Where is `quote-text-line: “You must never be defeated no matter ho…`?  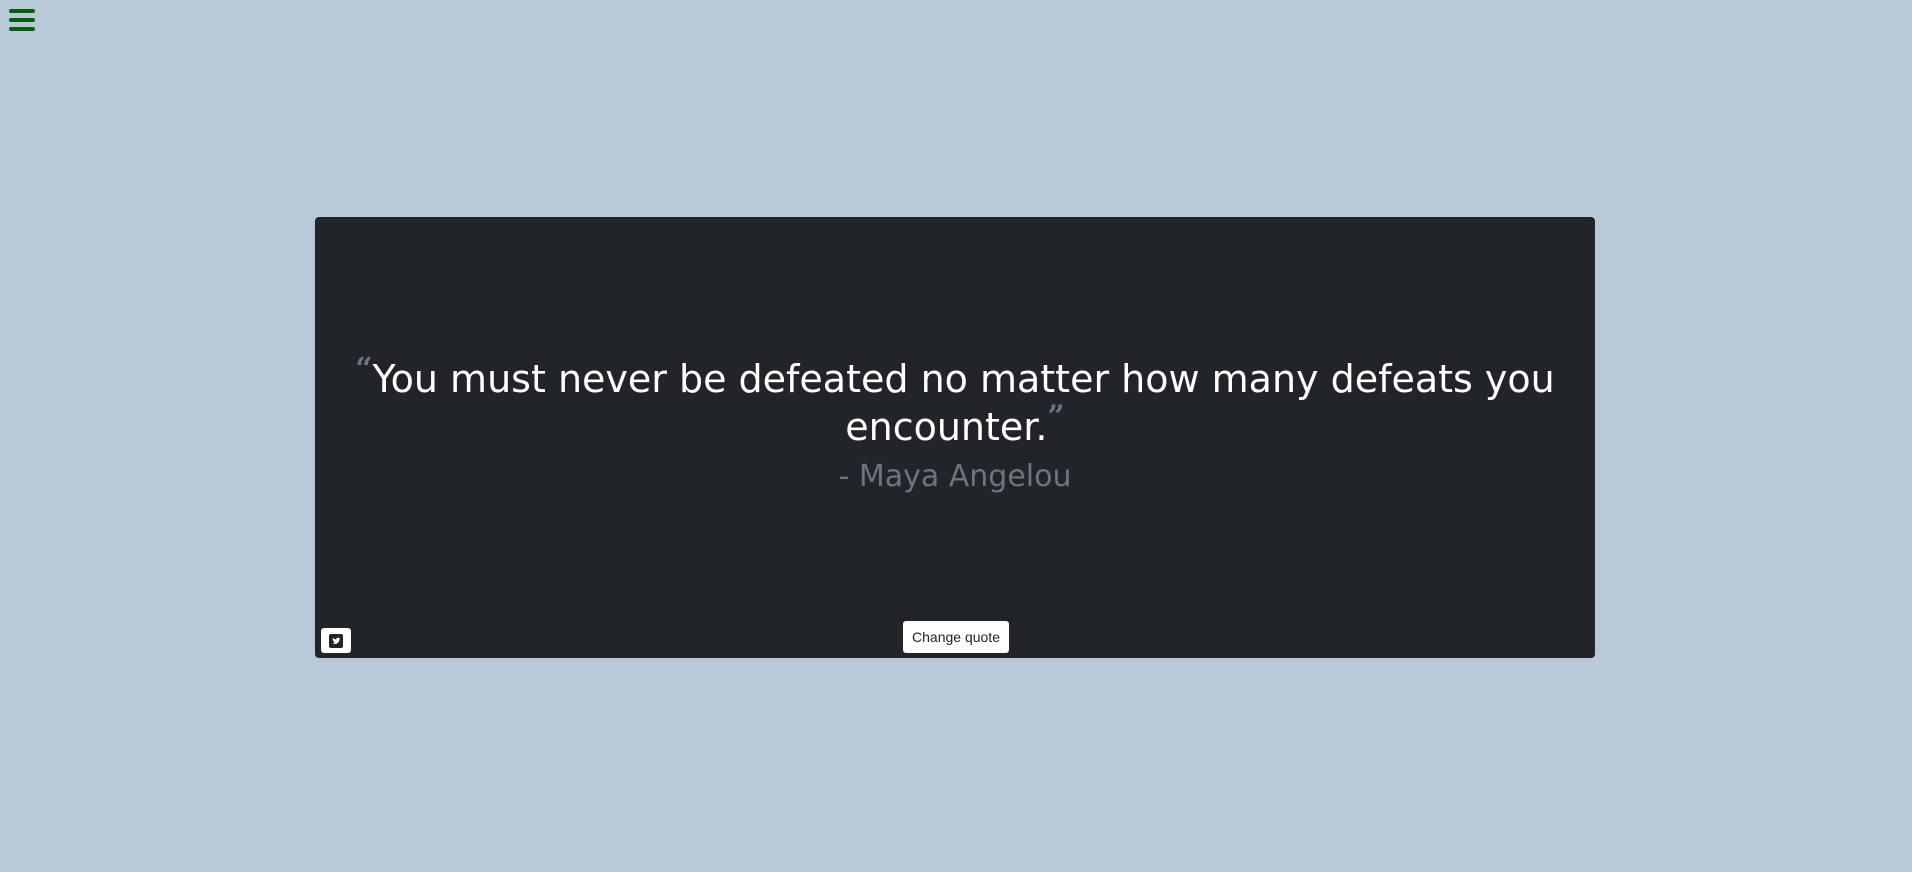
quote-text-line: “You must never be defeated no matter ho… is located at coordinates (955, 402).